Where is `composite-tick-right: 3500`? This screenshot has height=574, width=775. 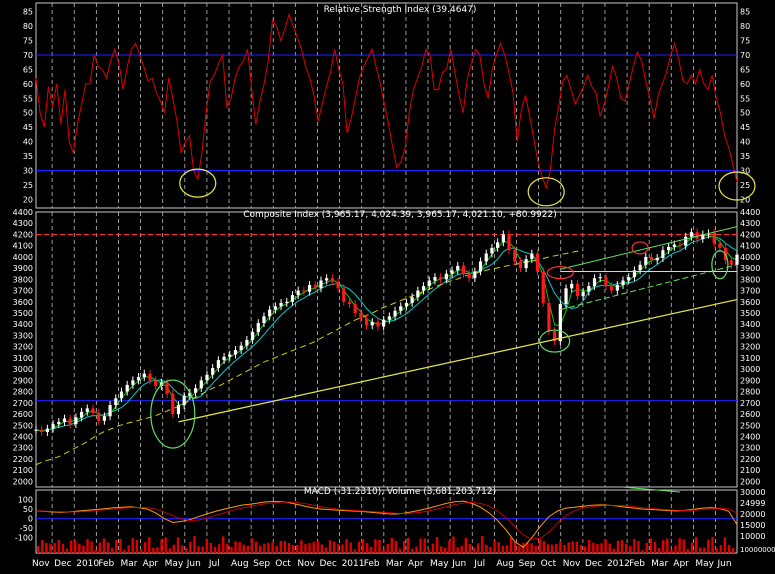
composite-tick-right: 3500 is located at coordinates (750, 313).